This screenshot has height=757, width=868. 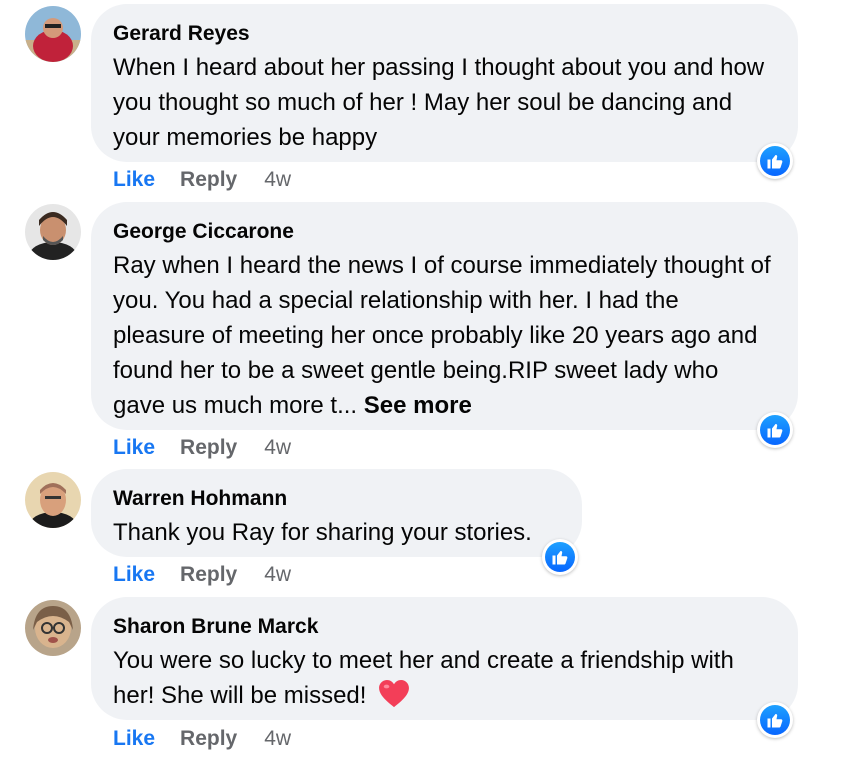 What do you see at coordinates (444, 232) in the screenshot?
I see `comment-author: George Ciccarone` at bounding box center [444, 232].